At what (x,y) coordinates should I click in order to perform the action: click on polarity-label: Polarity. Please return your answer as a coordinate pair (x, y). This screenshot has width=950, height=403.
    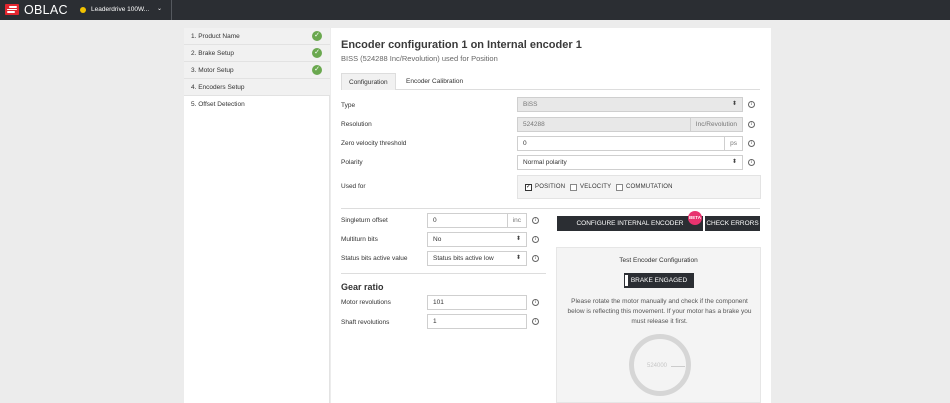
    Looking at the image, I should click on (352, 162).